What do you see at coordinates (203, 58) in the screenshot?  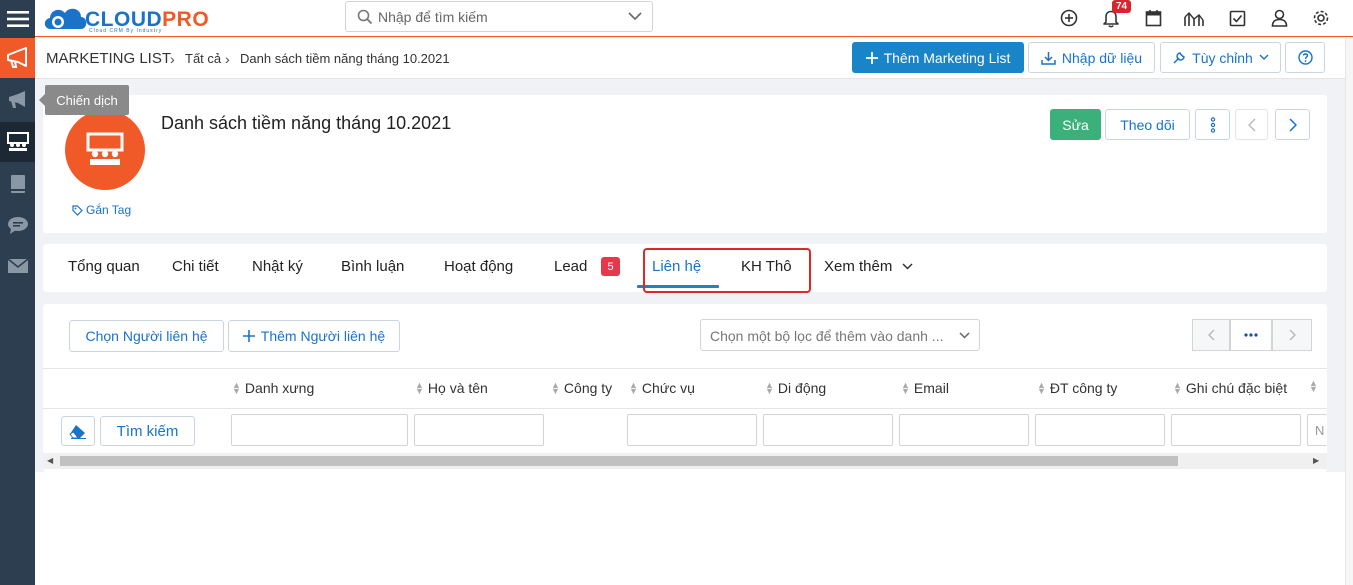 I see `breadcrumb-all: Tất cả` at bounding box center [203, 58].